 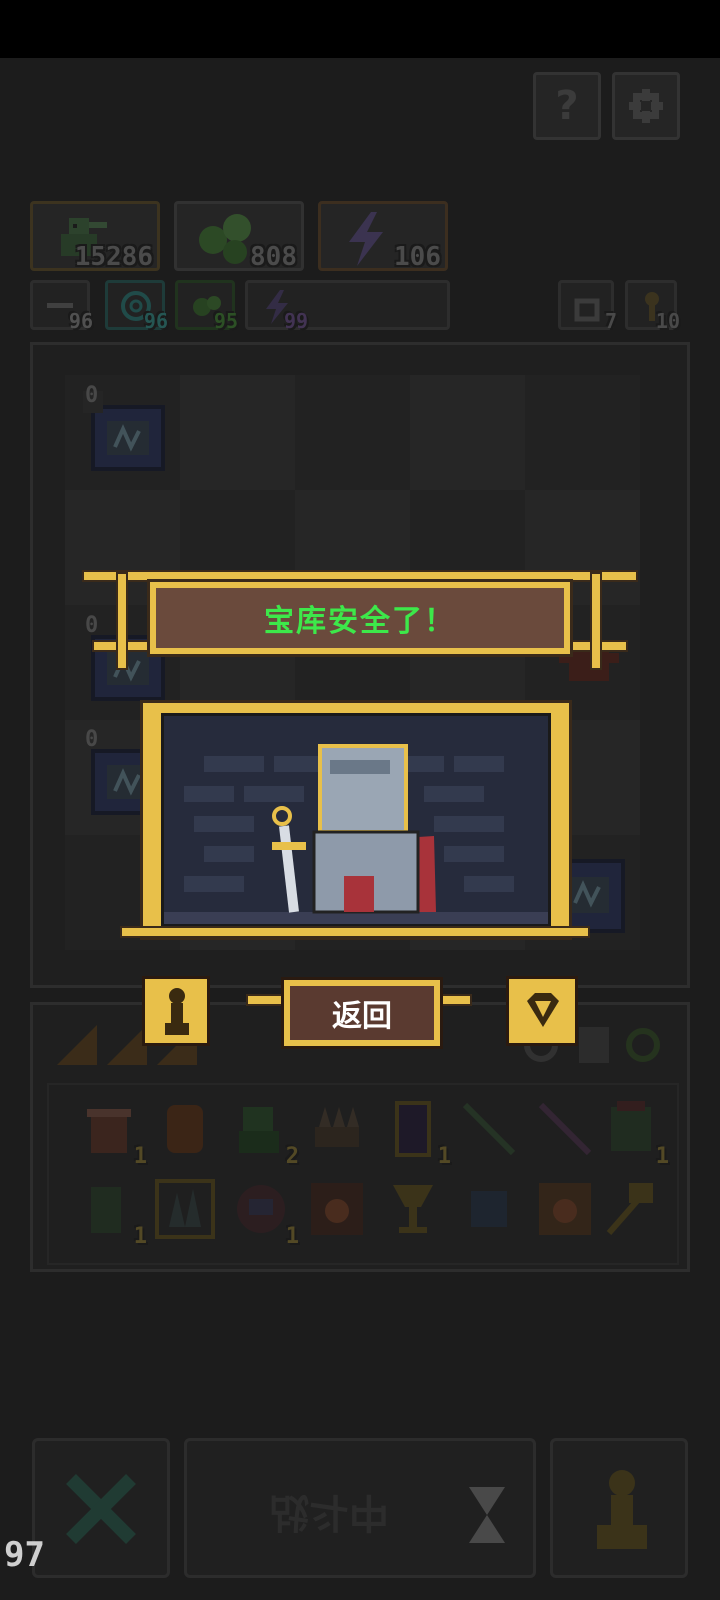 I want to click on stat-recycle-value: 7, so click(x=610, y=321).